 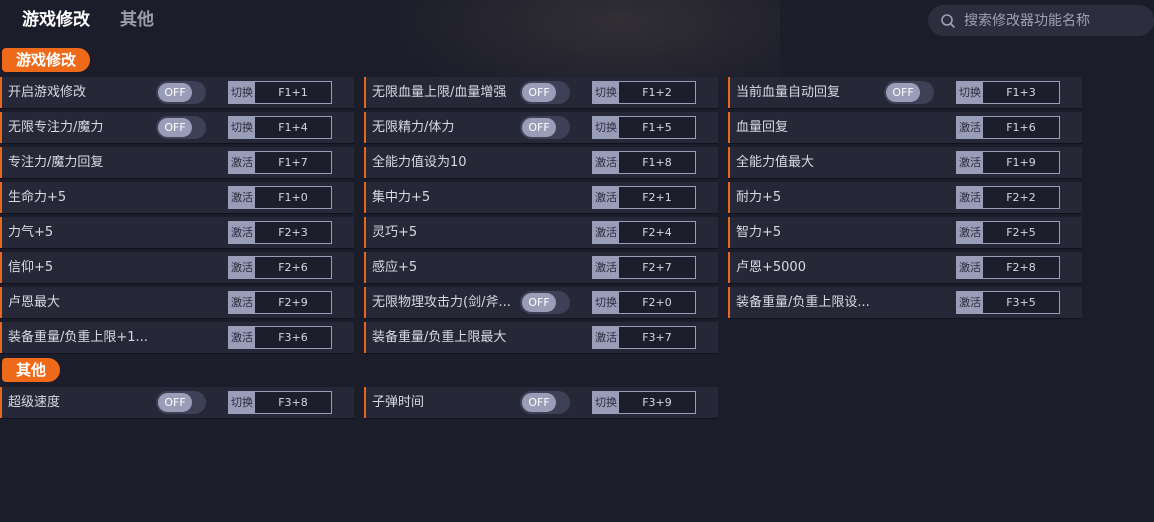 What do you see at coordinates (1021, 92) in the screenshot?
I see `hotkey-key-label: F1+3` at bounding box center [1021, 92].